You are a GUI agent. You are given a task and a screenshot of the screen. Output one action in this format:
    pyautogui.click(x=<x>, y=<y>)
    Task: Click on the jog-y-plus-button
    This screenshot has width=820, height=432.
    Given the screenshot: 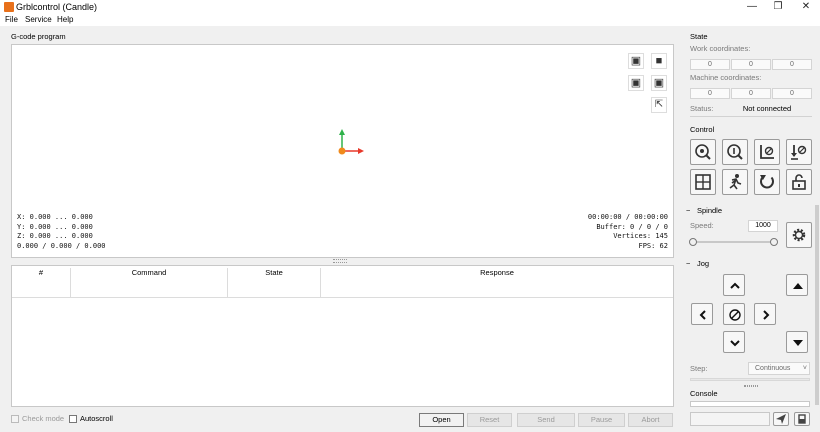 What is the action you would take?
    pyautogui.click(x=734, y=285)
    